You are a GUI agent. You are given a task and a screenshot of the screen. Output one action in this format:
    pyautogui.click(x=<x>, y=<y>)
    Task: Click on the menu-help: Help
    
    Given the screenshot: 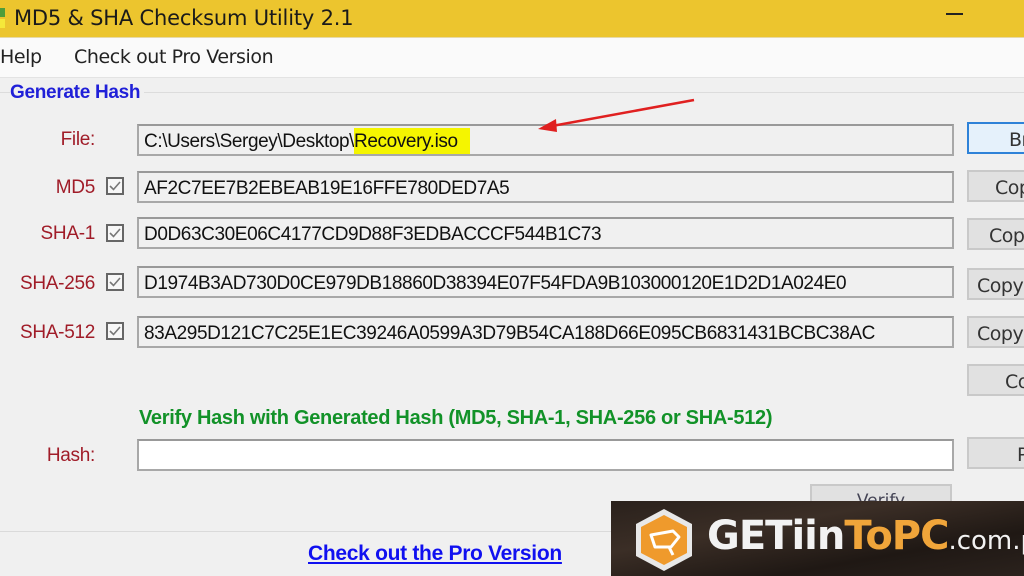 What is the action you would take?
    pyautogui.click(x=21, y=57)
    